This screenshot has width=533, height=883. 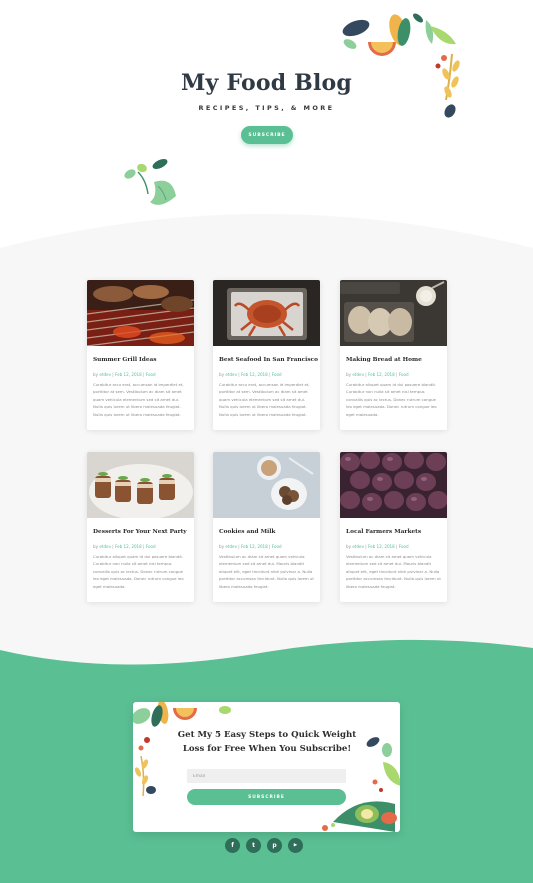 I want to click on cookies-photo, so click(x=266, y=485).